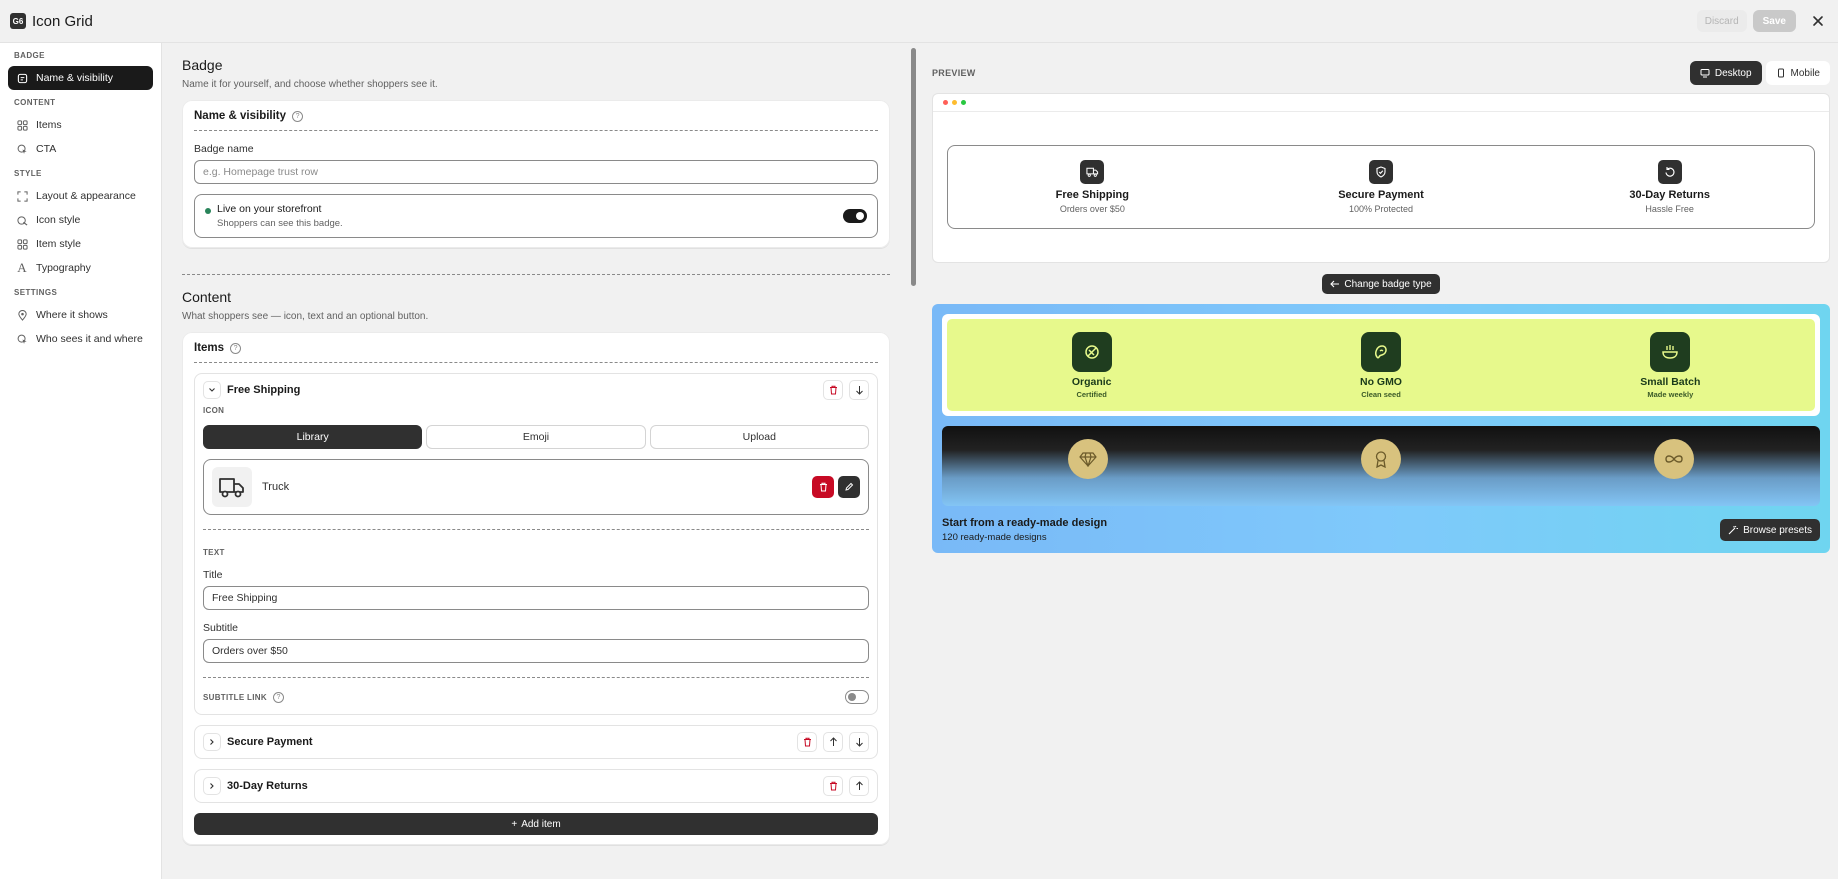 This screenshot has height=879, width=1838. I want to click on tab-upload: Upload, so click(759, 437).